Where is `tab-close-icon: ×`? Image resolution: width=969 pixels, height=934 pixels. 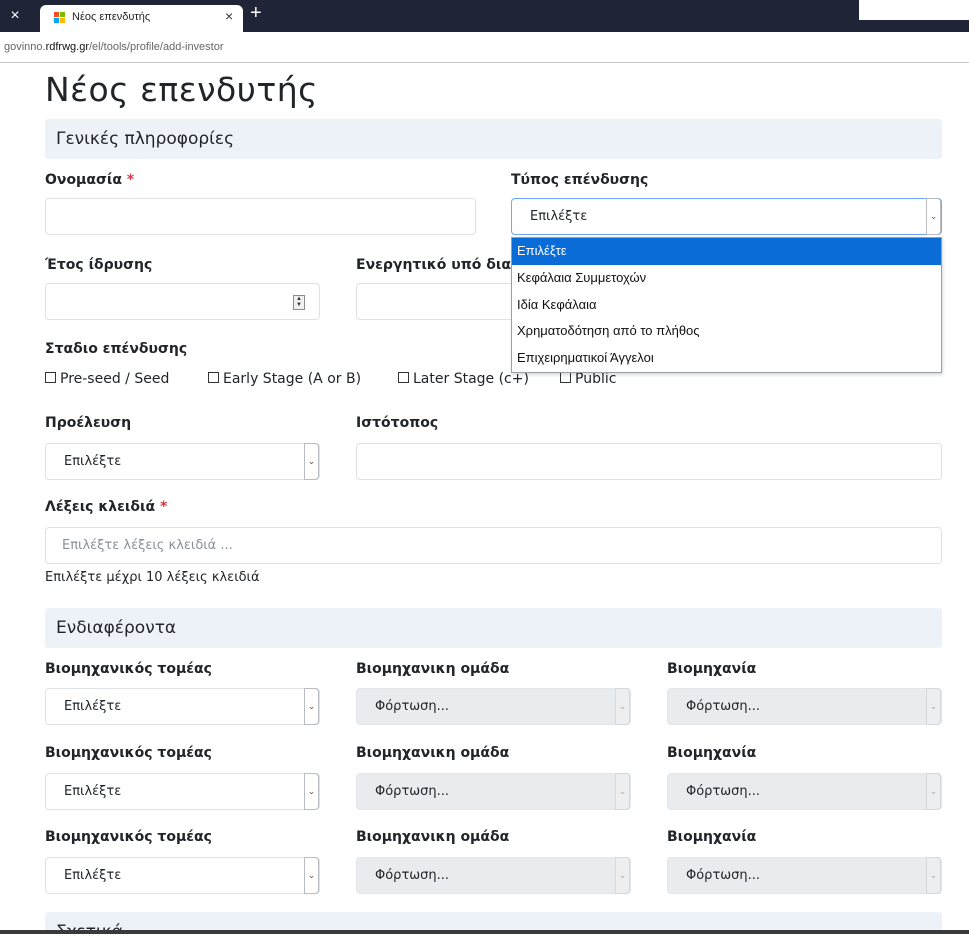
tab-close-icon: × is located at coordinates (229, 16).